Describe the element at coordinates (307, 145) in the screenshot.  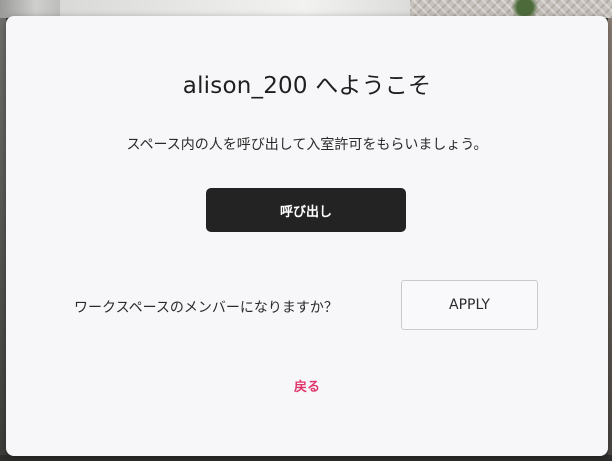
I see `dialog-description: スペース内の人を呼び出して入室許可をもらいましょう。` at that location.